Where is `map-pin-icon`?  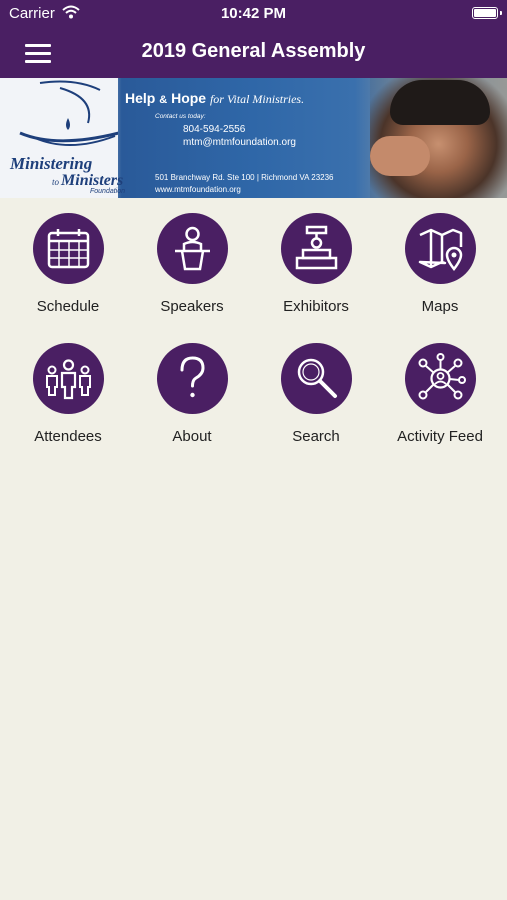 map-pin-icon is located at coordinates (440, 248).